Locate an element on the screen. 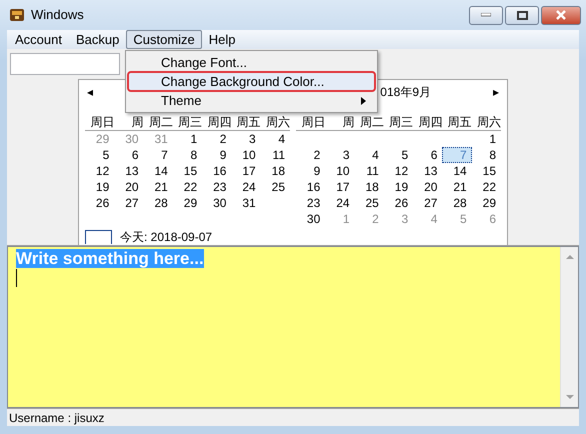 The image size is (586, 434). menu-item: Customize is located at coordinates (164, 39).